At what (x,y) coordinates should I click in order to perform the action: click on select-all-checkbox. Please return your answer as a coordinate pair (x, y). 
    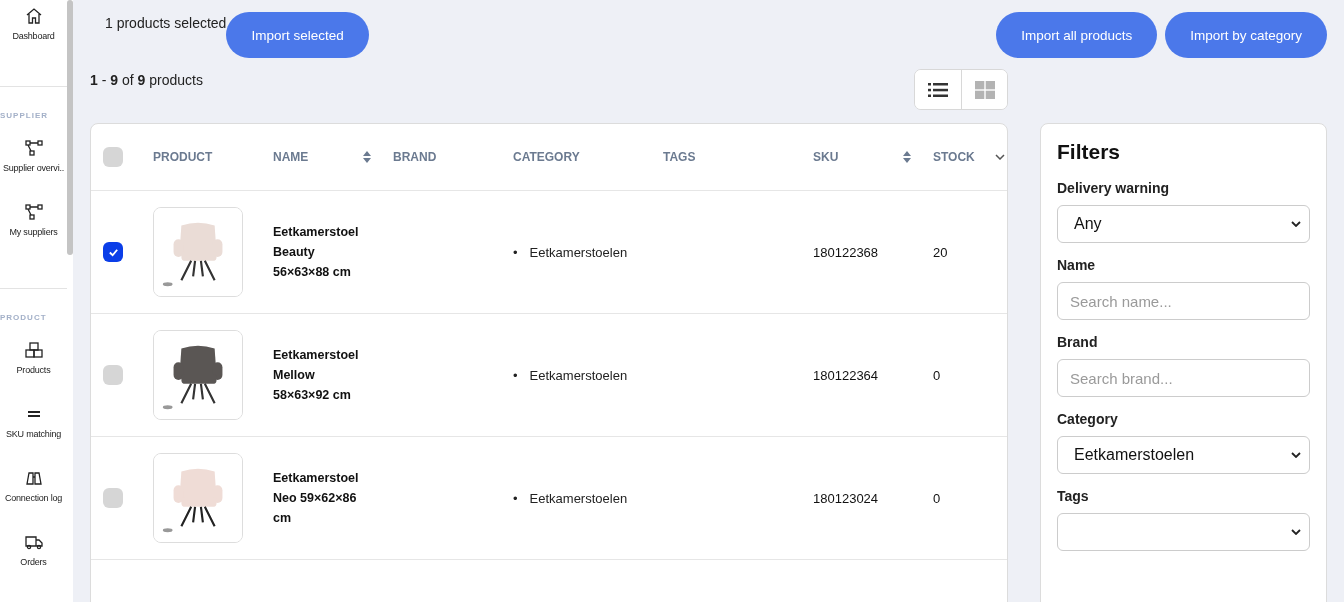
    Looking at the image, I should click on (113, 157).